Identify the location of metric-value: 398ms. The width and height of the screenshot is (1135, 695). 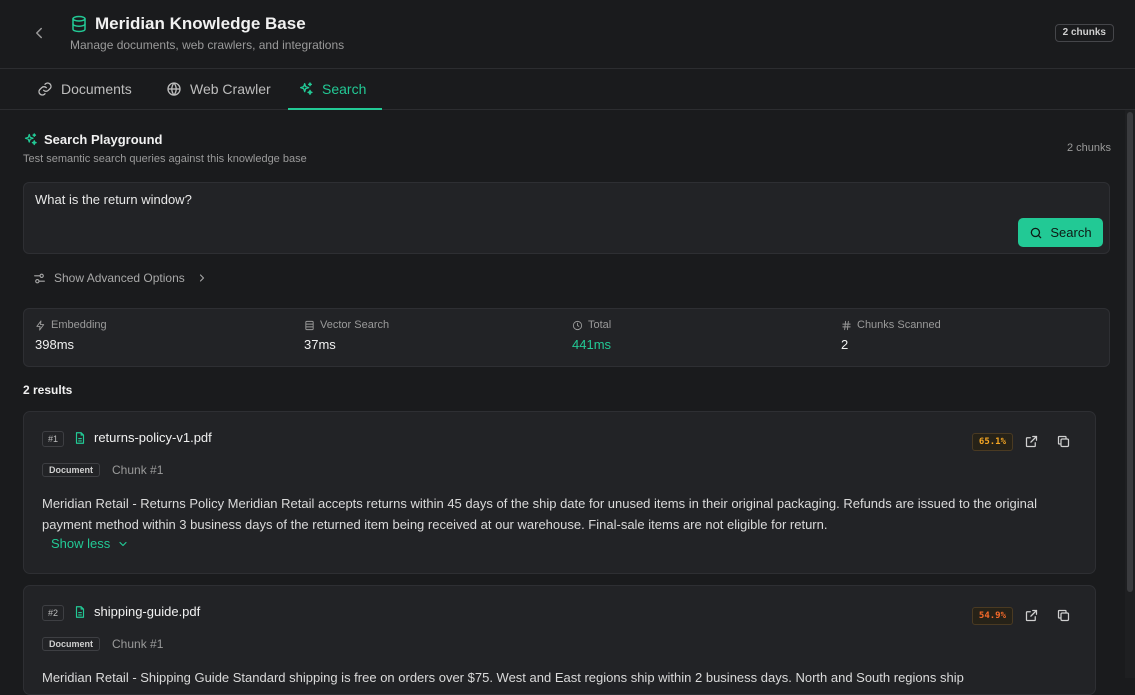
(55, 344).